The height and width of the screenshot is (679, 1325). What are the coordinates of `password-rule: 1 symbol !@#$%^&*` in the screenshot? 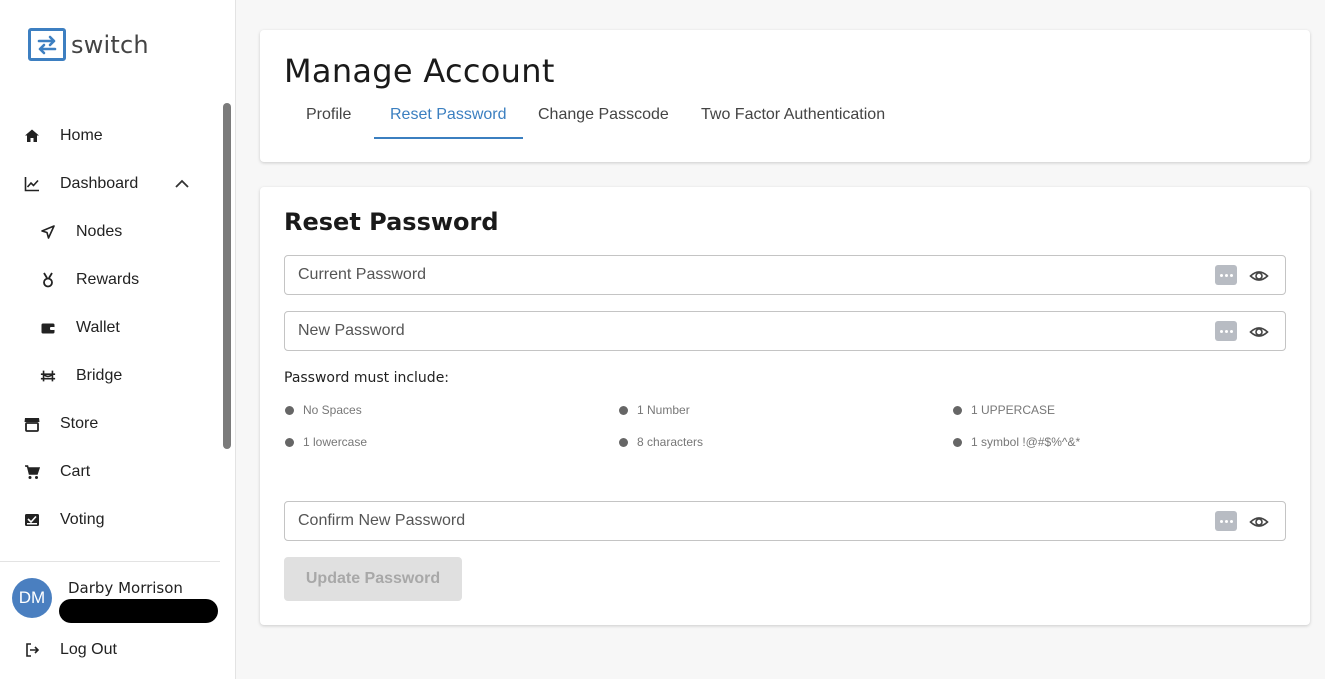 It's located at (1016, 442).